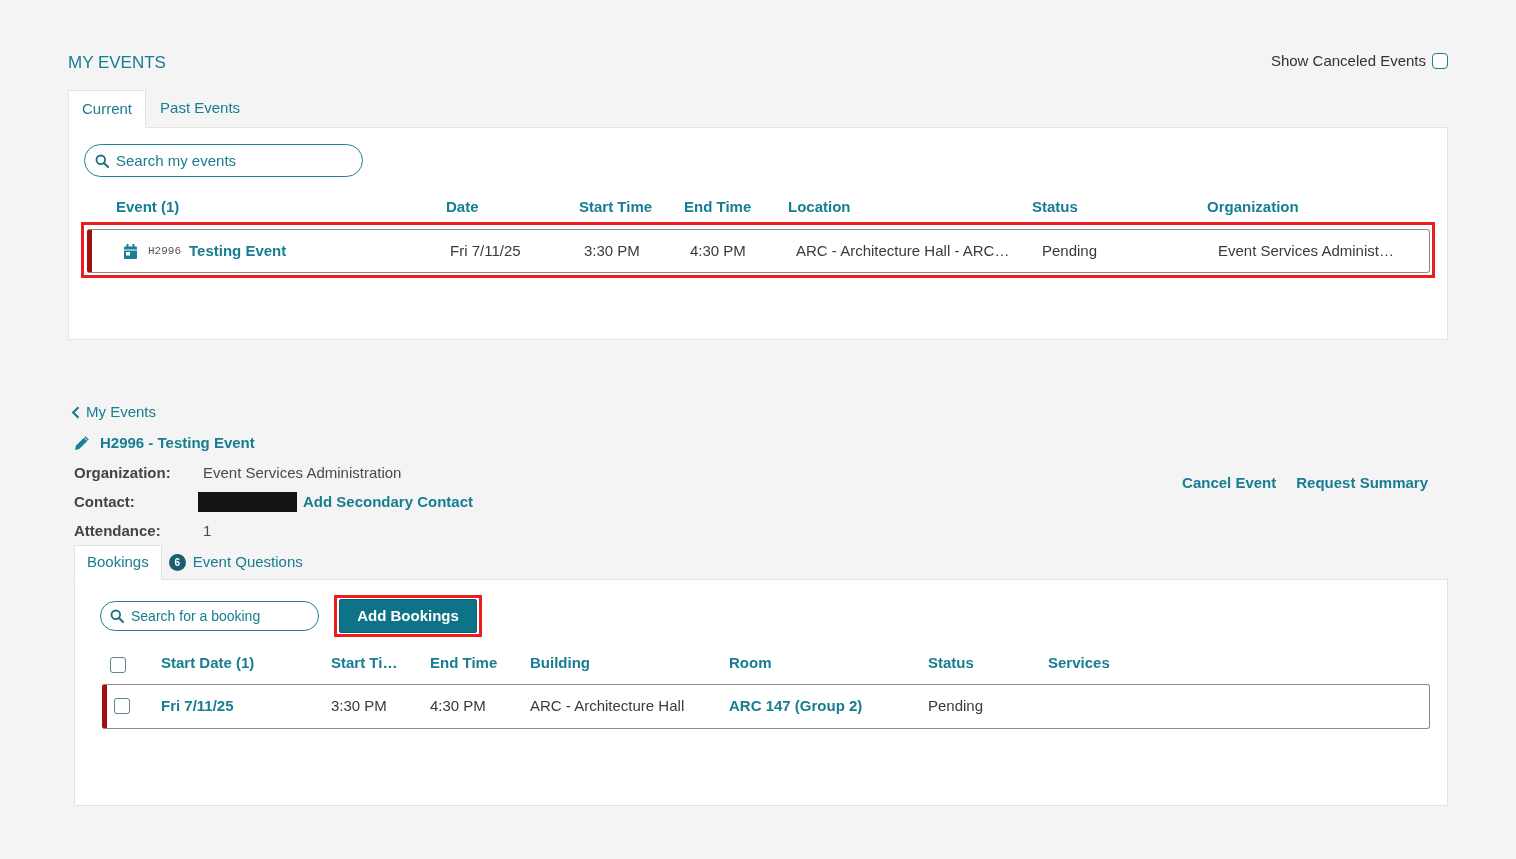  I want to click on count-badge: 6, so click(177, 562).